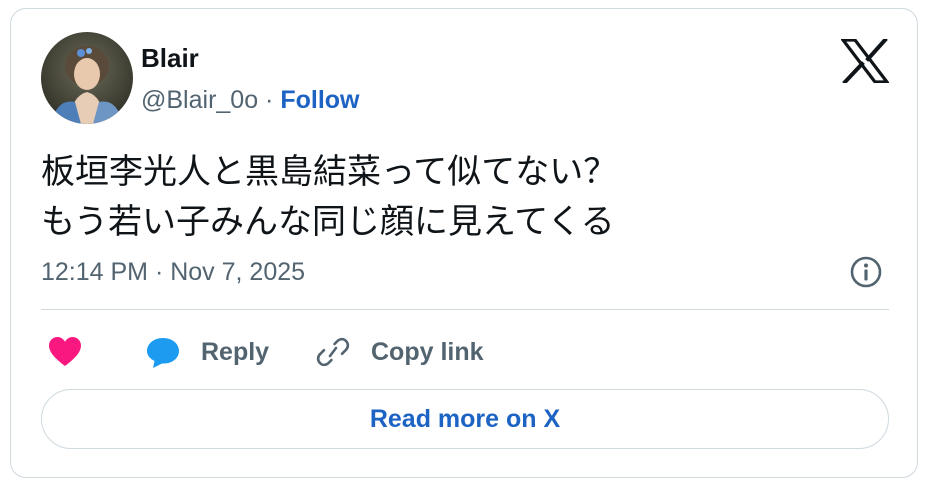 The width and height of the screenshot is (928, 488). I want to click on author-name: Blair, so click(170, 58).